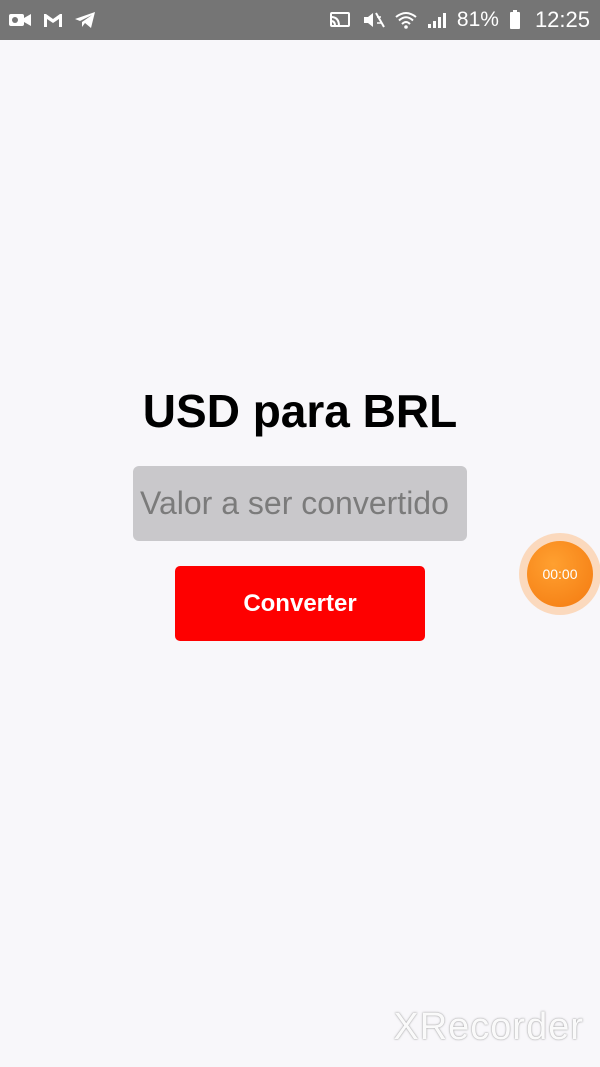 The height and width of the screenshot is (1067, 600). I want to click on video-camera-icon, so click(20, 20).